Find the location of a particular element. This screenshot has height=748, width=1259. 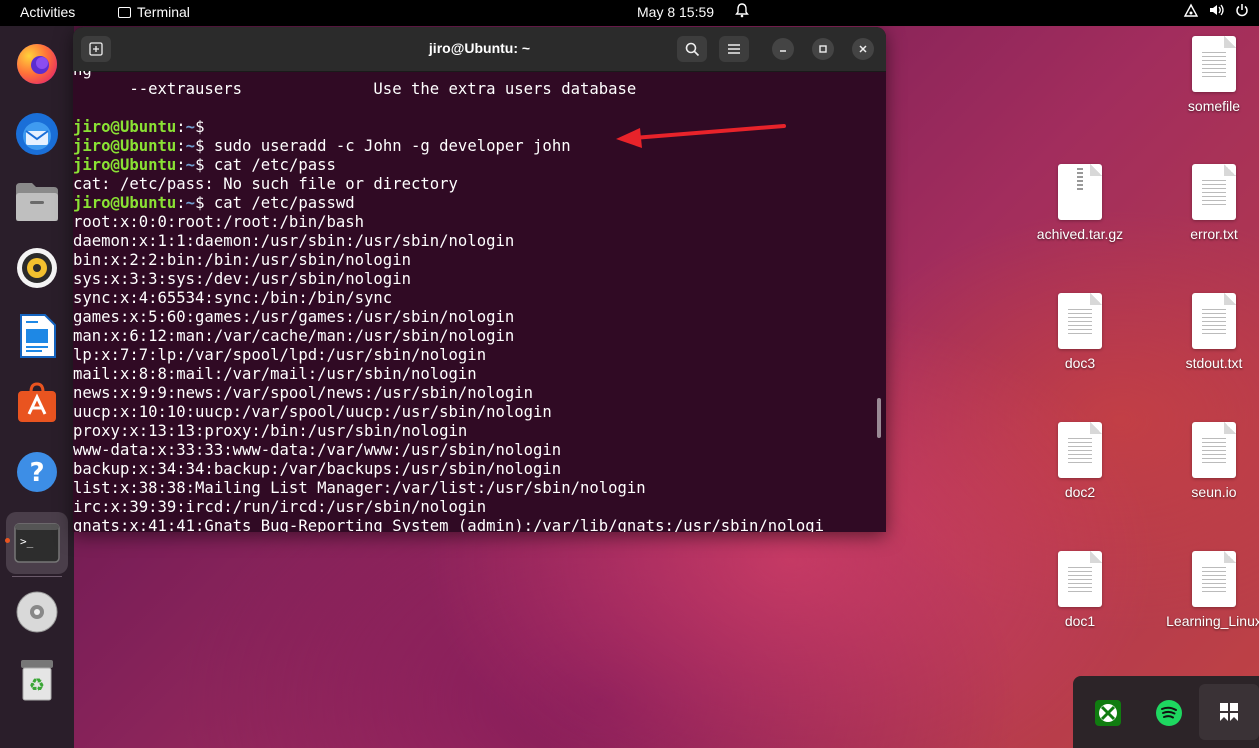

desktop-file: Learning_Linux is located at coordinates (1209, 590).